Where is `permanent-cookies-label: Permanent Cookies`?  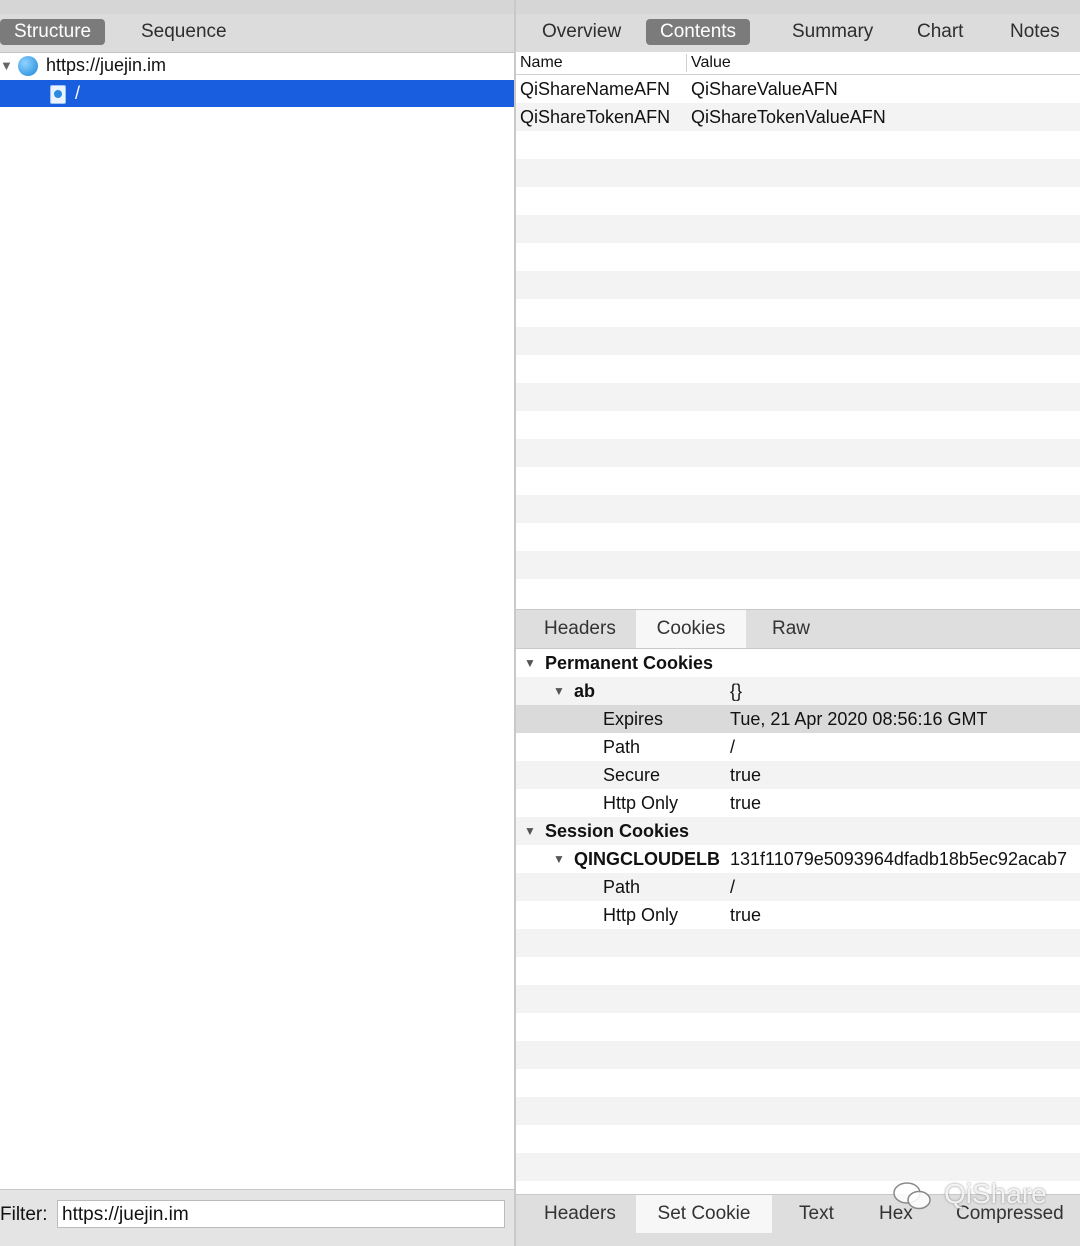
permanent-cookies-label: Permanent Cookies is located at coordinates (629, 663).